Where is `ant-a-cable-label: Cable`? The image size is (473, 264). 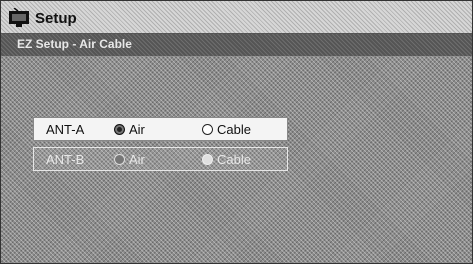
ant-a-cable-label: Cable is located at coordinates (234, 129).